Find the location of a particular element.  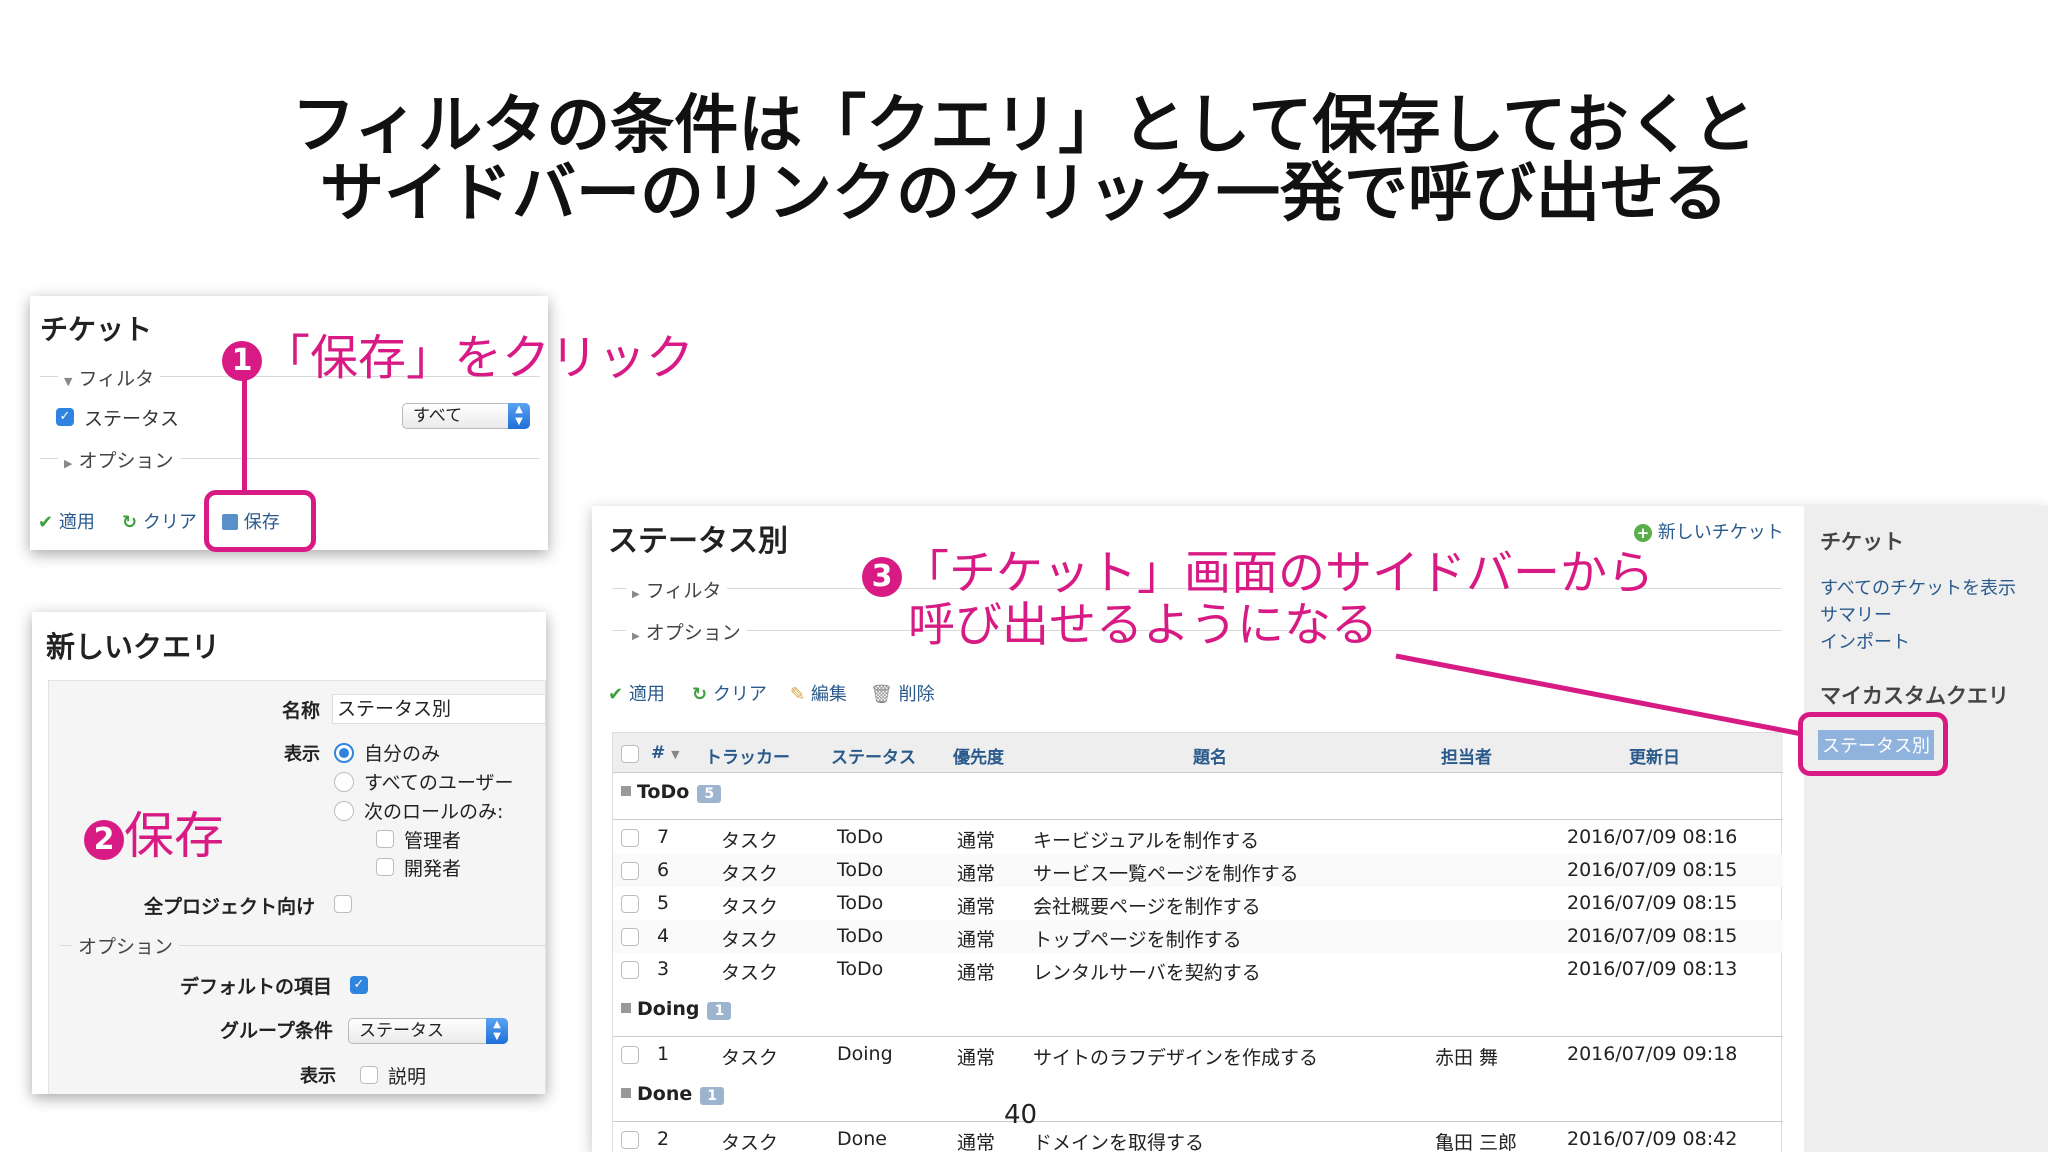

col-subject: 題名 is located at coordinates (1210, 755).